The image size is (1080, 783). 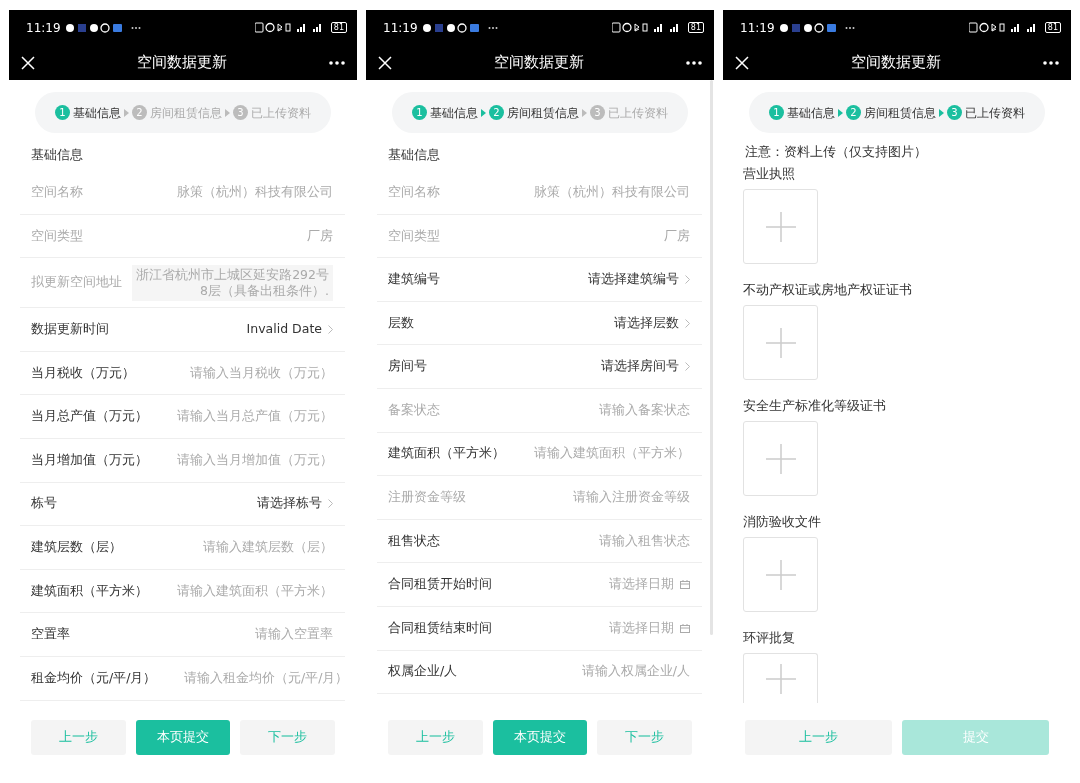 I want to click on field-label: 当月总产值（万元）, so click(x=89, y=416).